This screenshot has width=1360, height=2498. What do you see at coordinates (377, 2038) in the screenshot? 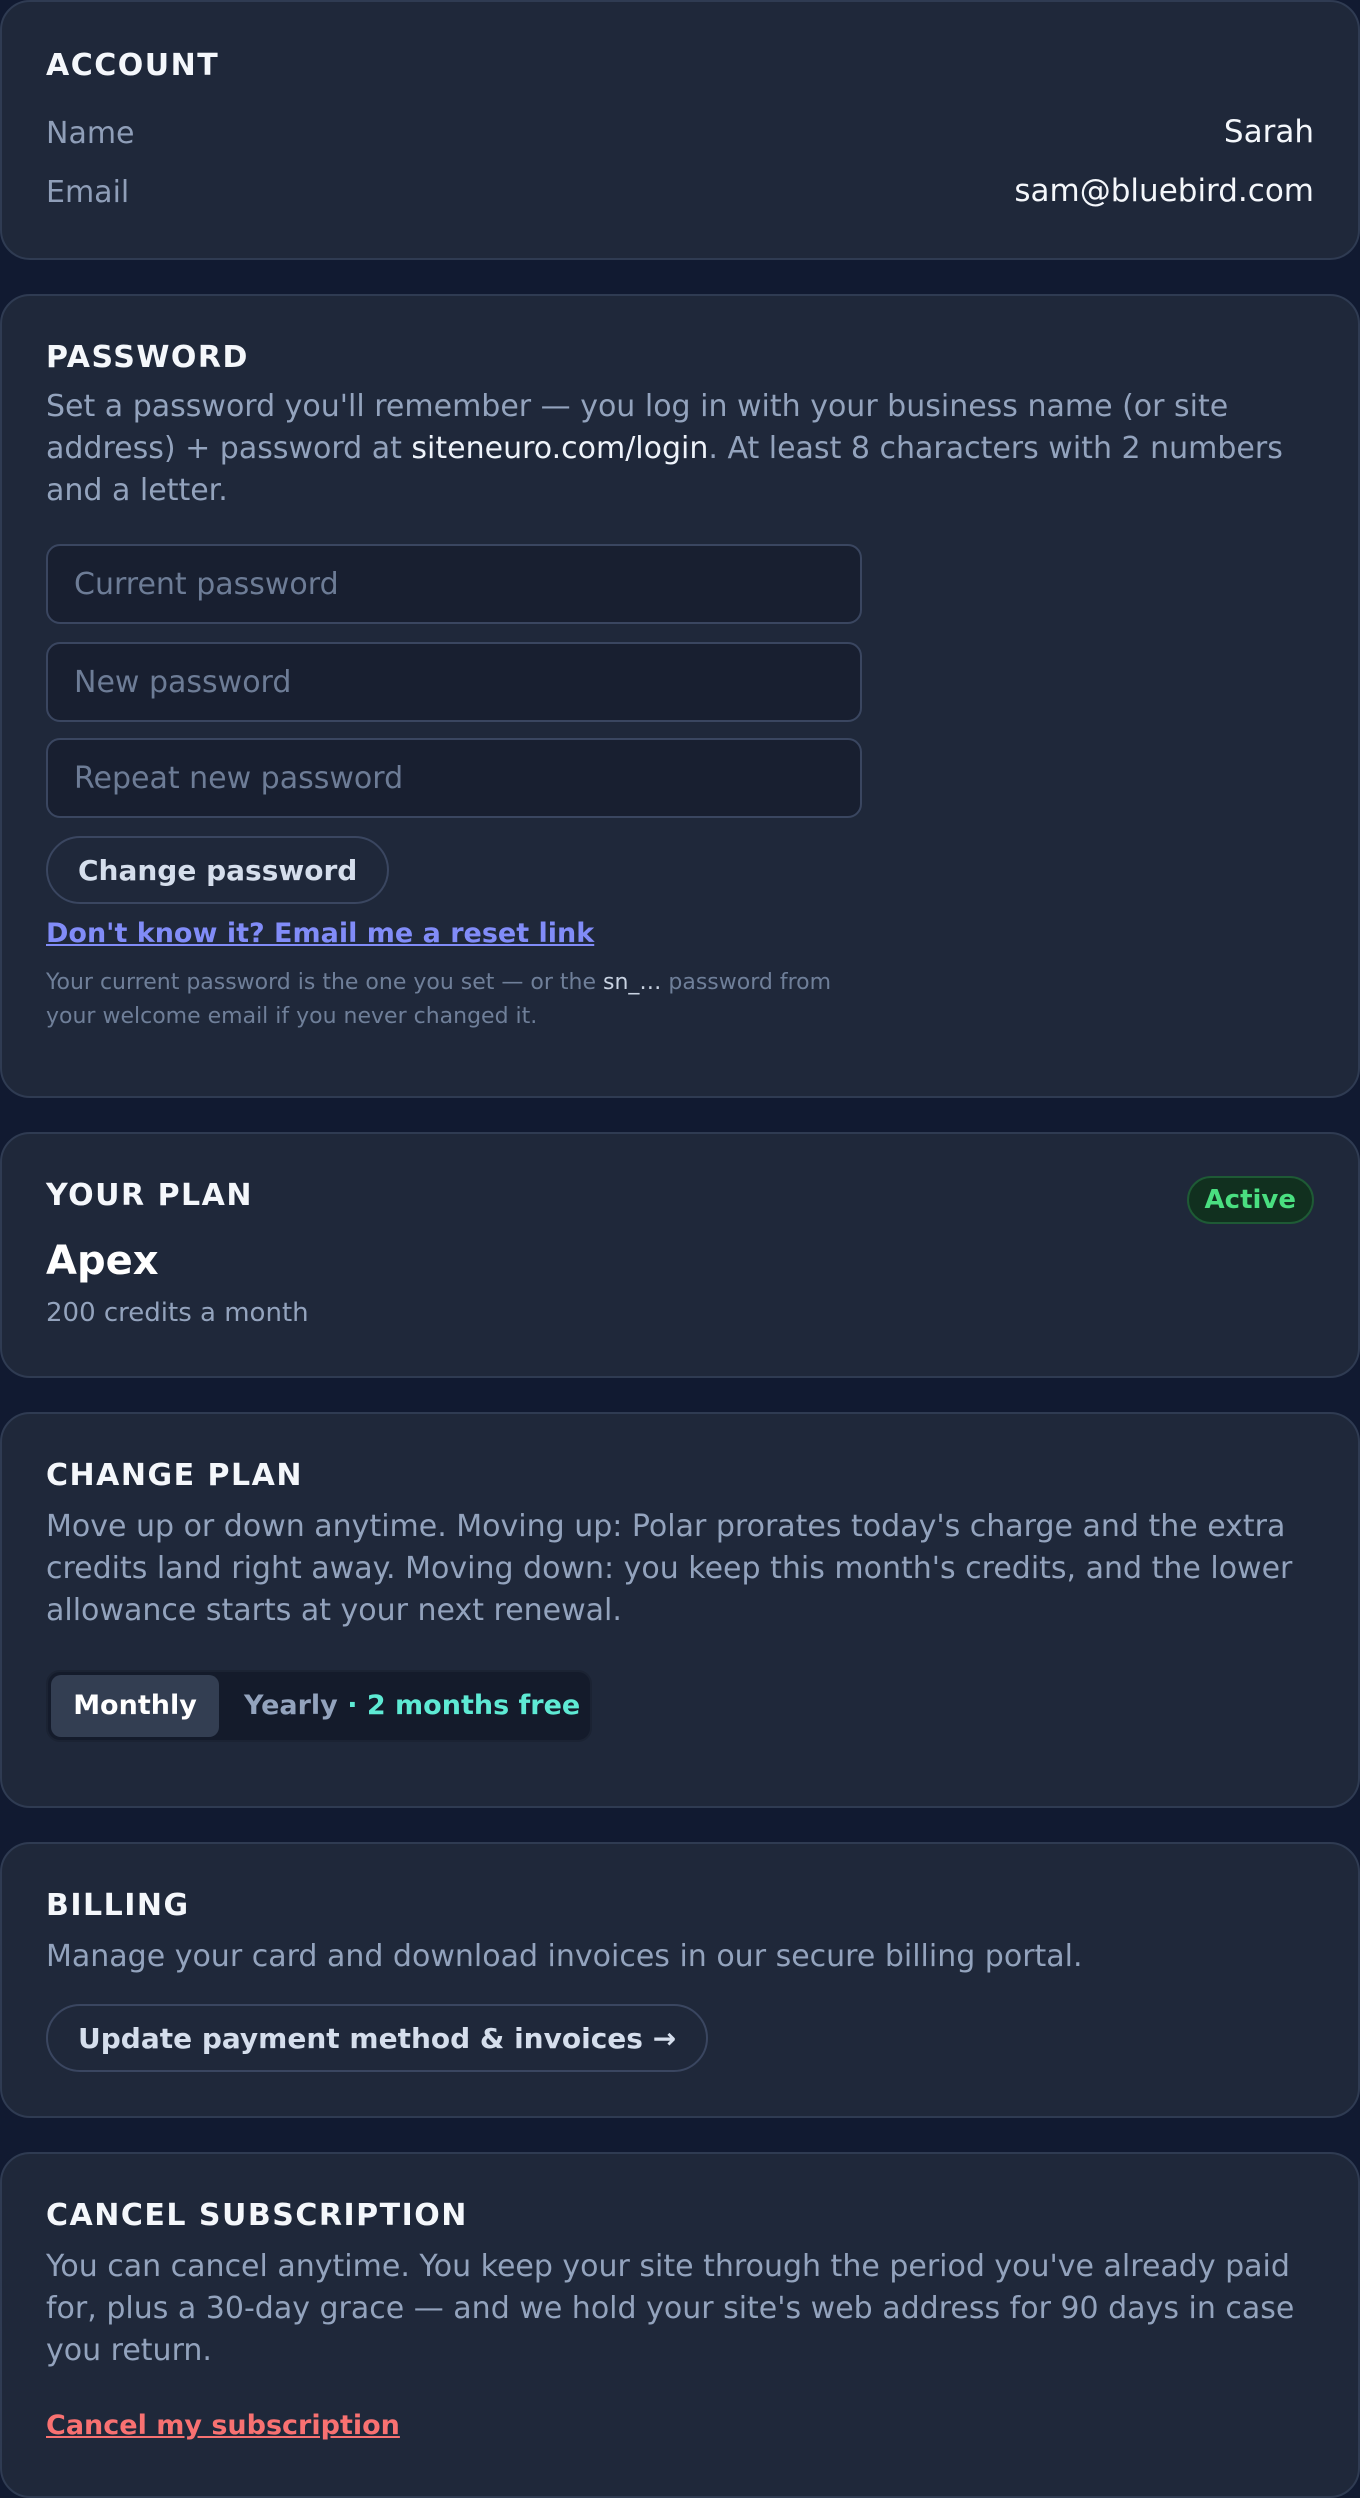
I see `billing-portal-button: Update payment method & invoices →` at bounding box center [377, 2038].